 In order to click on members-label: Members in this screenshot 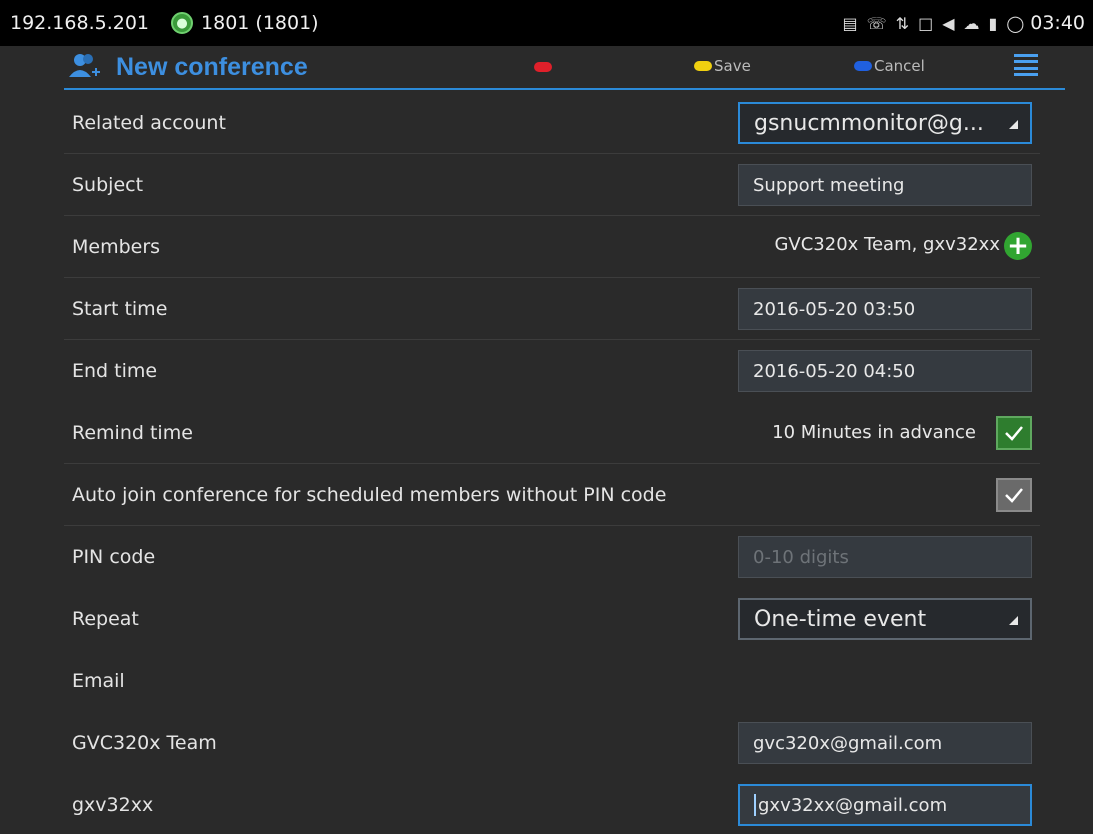, I will do `click(116, 246)`.